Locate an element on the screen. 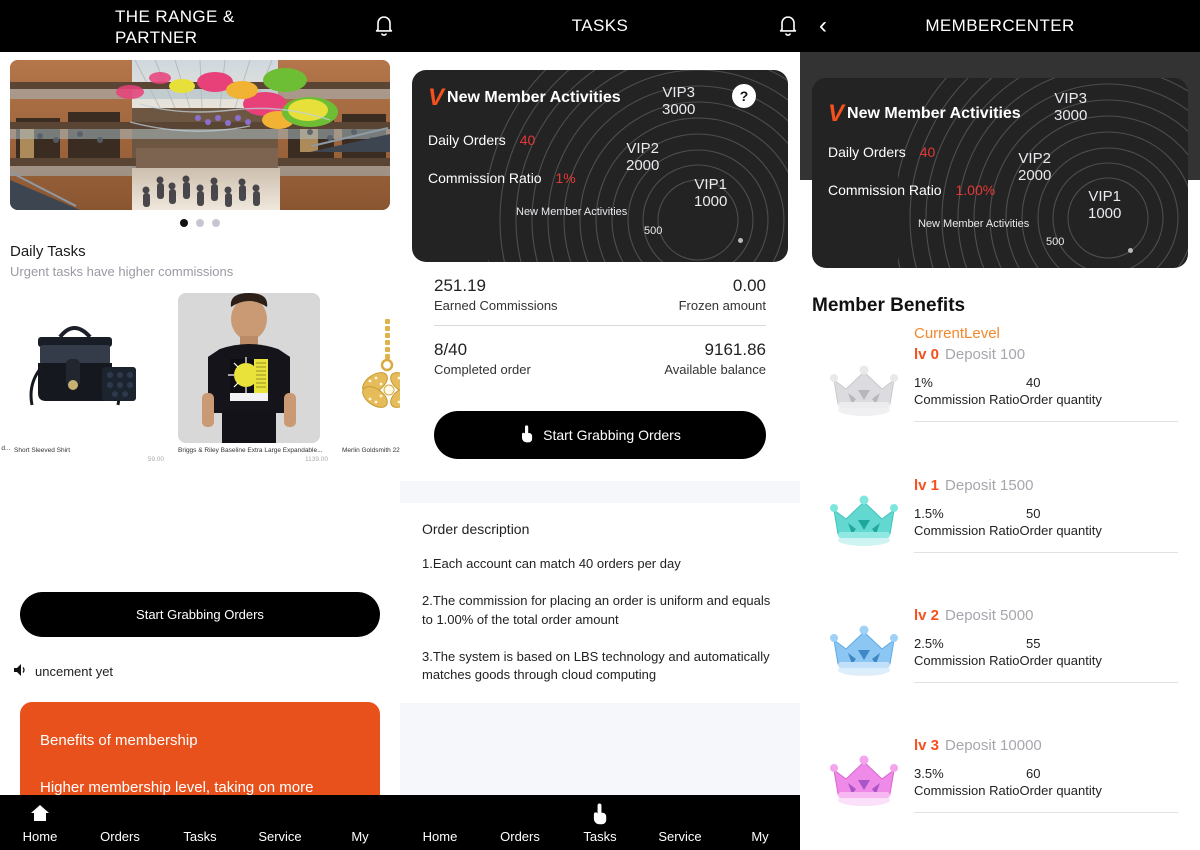  list-item: Short Sleeved Shirt 59.00 is located at coordinates (89, 378).